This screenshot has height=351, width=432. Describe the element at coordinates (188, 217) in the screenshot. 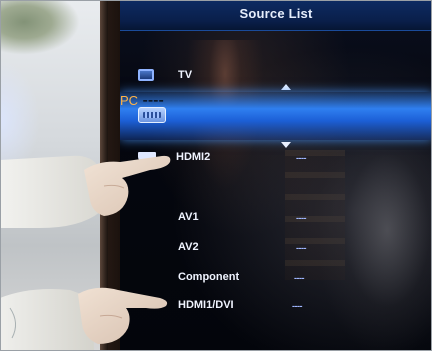

I see `source-label-av1: AV1` at that location.